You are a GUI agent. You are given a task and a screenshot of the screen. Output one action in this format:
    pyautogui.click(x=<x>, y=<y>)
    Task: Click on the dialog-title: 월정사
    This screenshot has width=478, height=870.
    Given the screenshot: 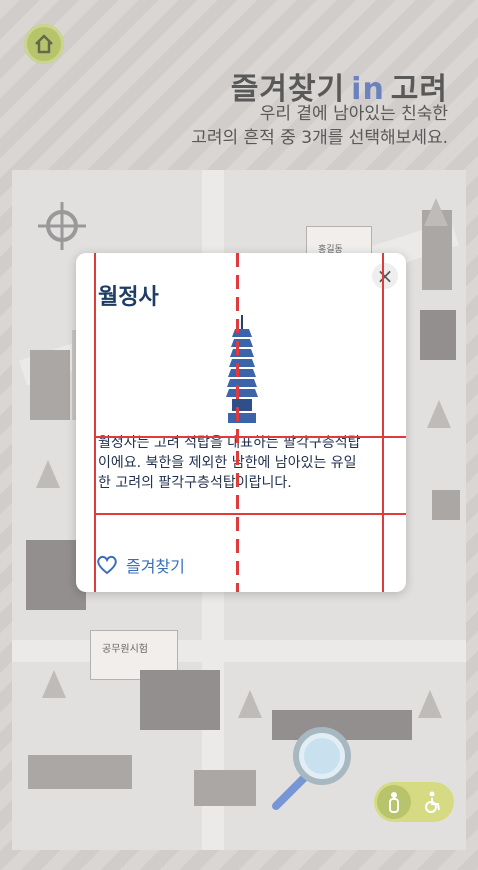 What is the action you would take?
    pyautogui.click(x=128, y=297)
    